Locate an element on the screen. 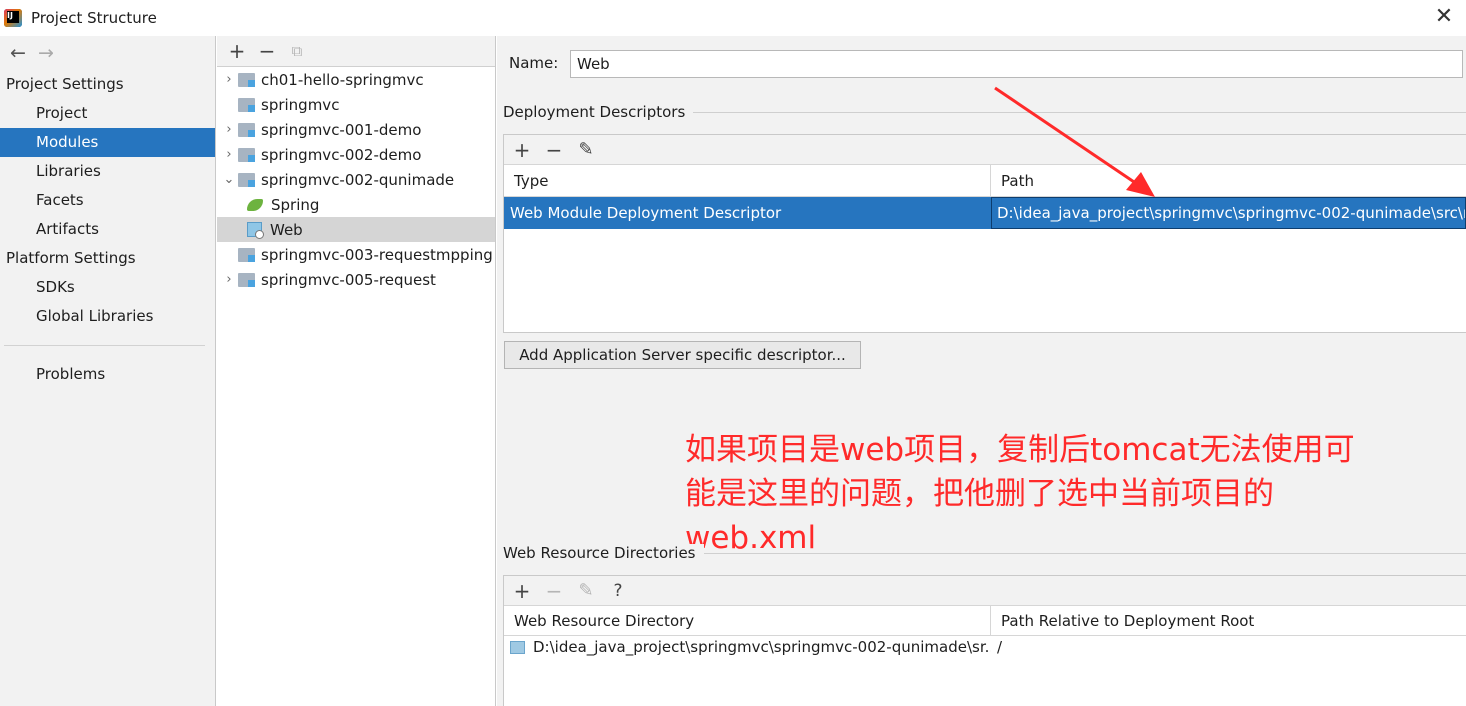 The width and height of the screenshot is (1466, 706). tree-item: › springmvc-002-demo is located at coordinates (356, 154).